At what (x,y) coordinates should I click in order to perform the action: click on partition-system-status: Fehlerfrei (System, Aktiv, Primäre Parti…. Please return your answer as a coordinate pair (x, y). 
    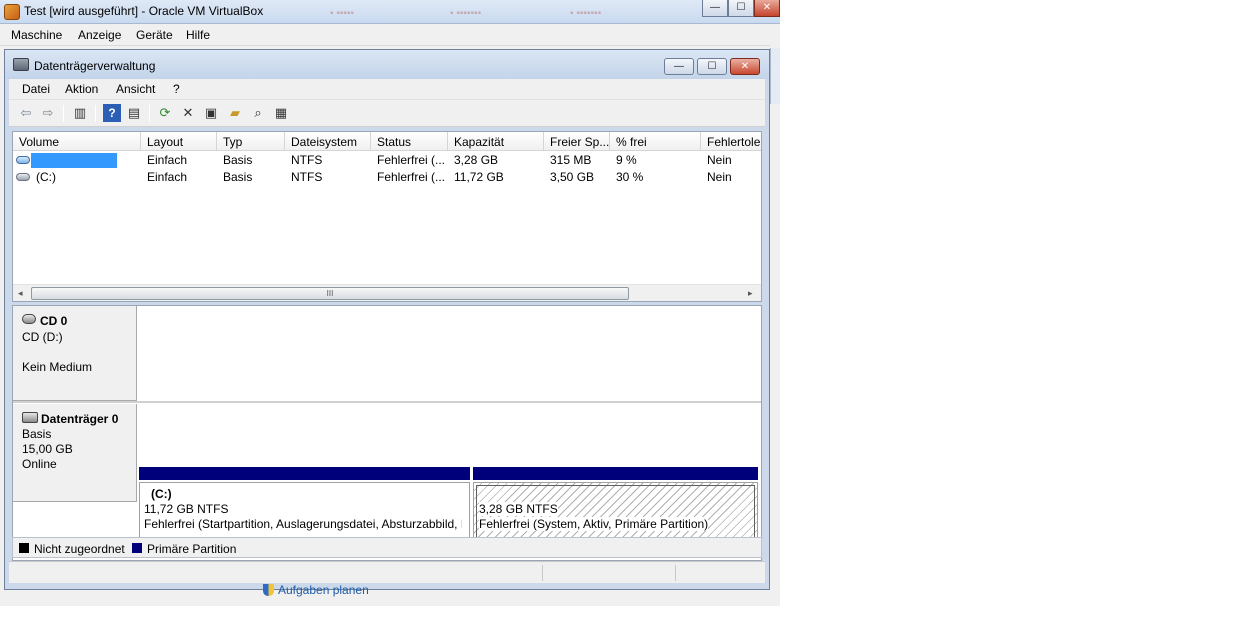
    Looking at the image, I should click on (594, 524).